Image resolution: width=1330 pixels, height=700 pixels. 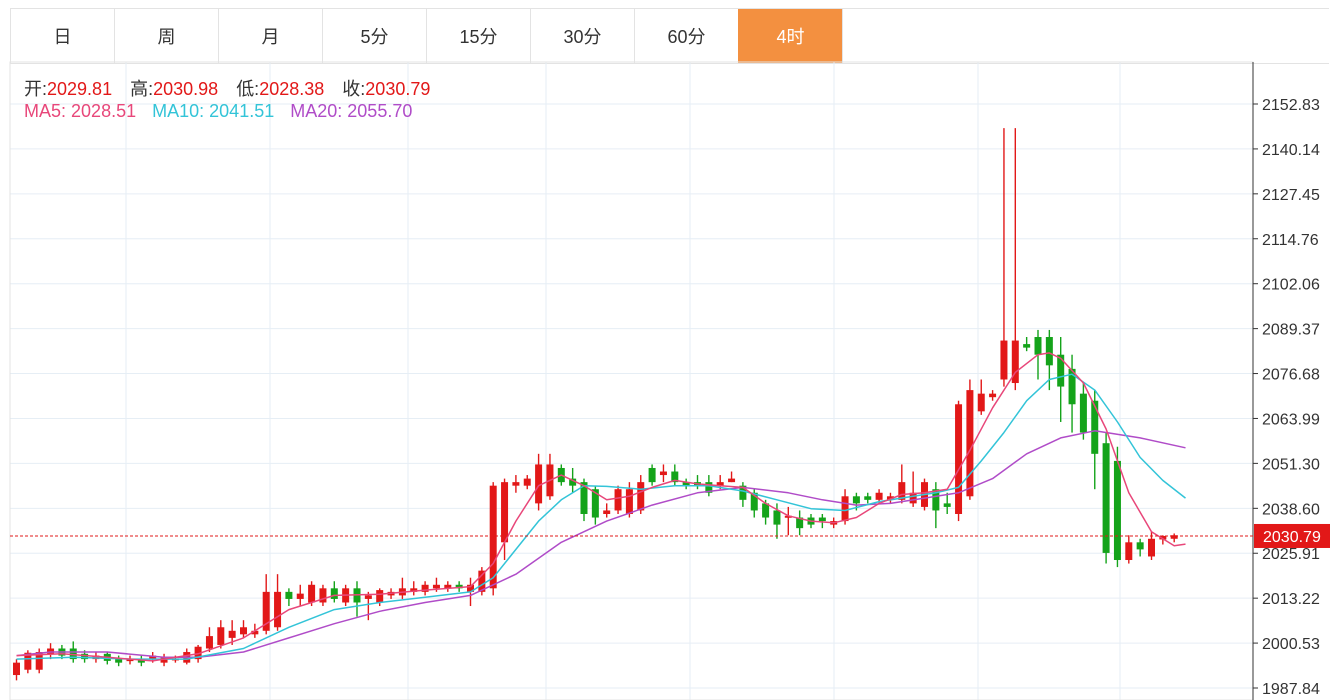 What do you see at coordinates (1290, 240) in the screenshot?
I see `y-tick-label-3: 2114.76` at bounding box center [1290, 240].